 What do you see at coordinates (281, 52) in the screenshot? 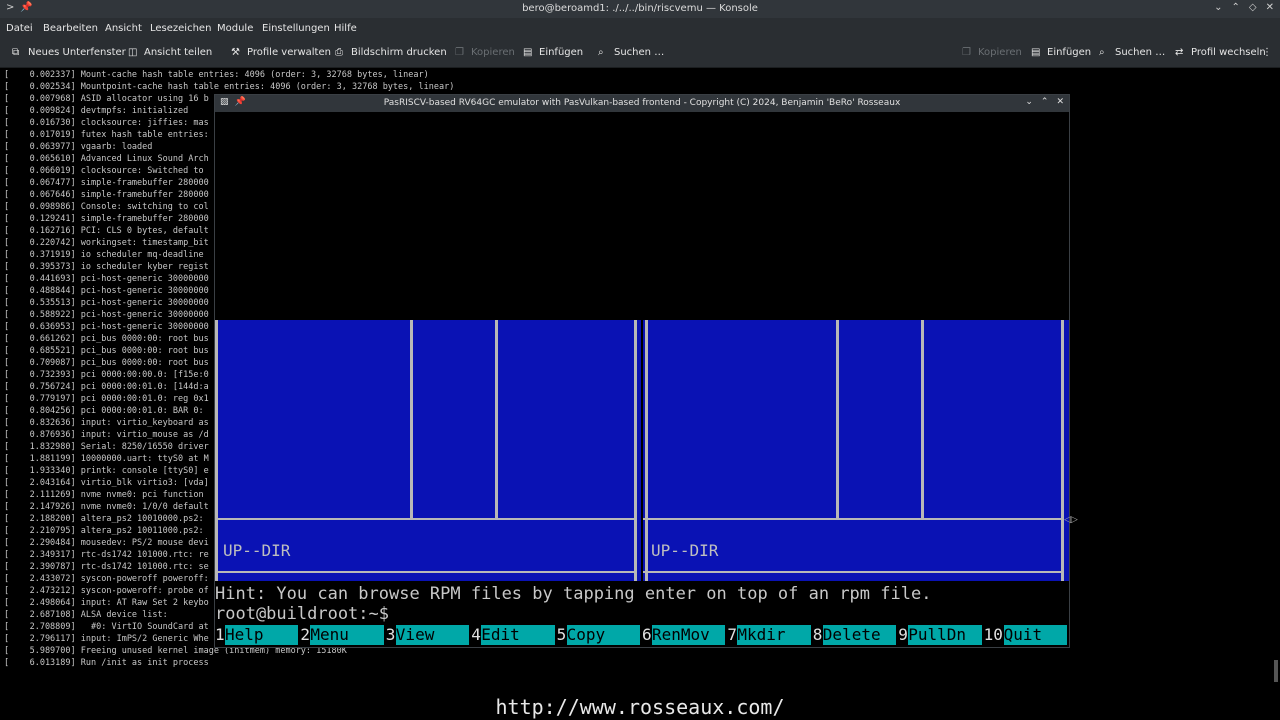
I see `manage-profiles-button: ⚒ Profile verwalten` at bounding box center [281, 52].